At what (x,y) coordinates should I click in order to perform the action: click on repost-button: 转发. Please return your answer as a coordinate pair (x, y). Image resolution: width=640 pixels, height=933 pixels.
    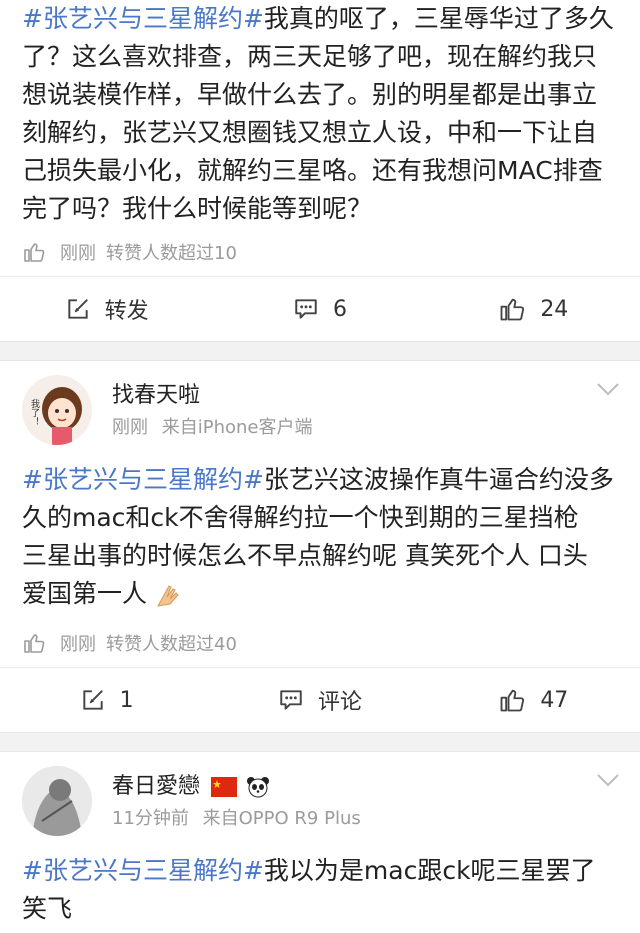
    Looking at the image, I should click on (106, 309).